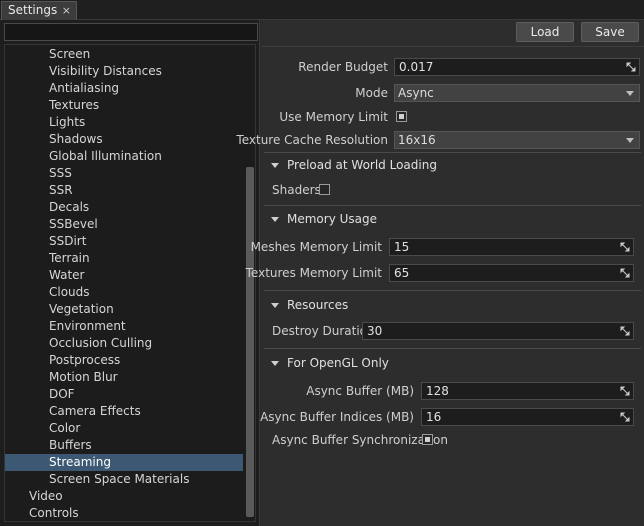 Image resolution: width=644 pixels, height=526 pixels. What do you see at coordinates (124, 224) in the screenshot?
I see `tree-item: SSBevel` at bounding box center [124, 224].